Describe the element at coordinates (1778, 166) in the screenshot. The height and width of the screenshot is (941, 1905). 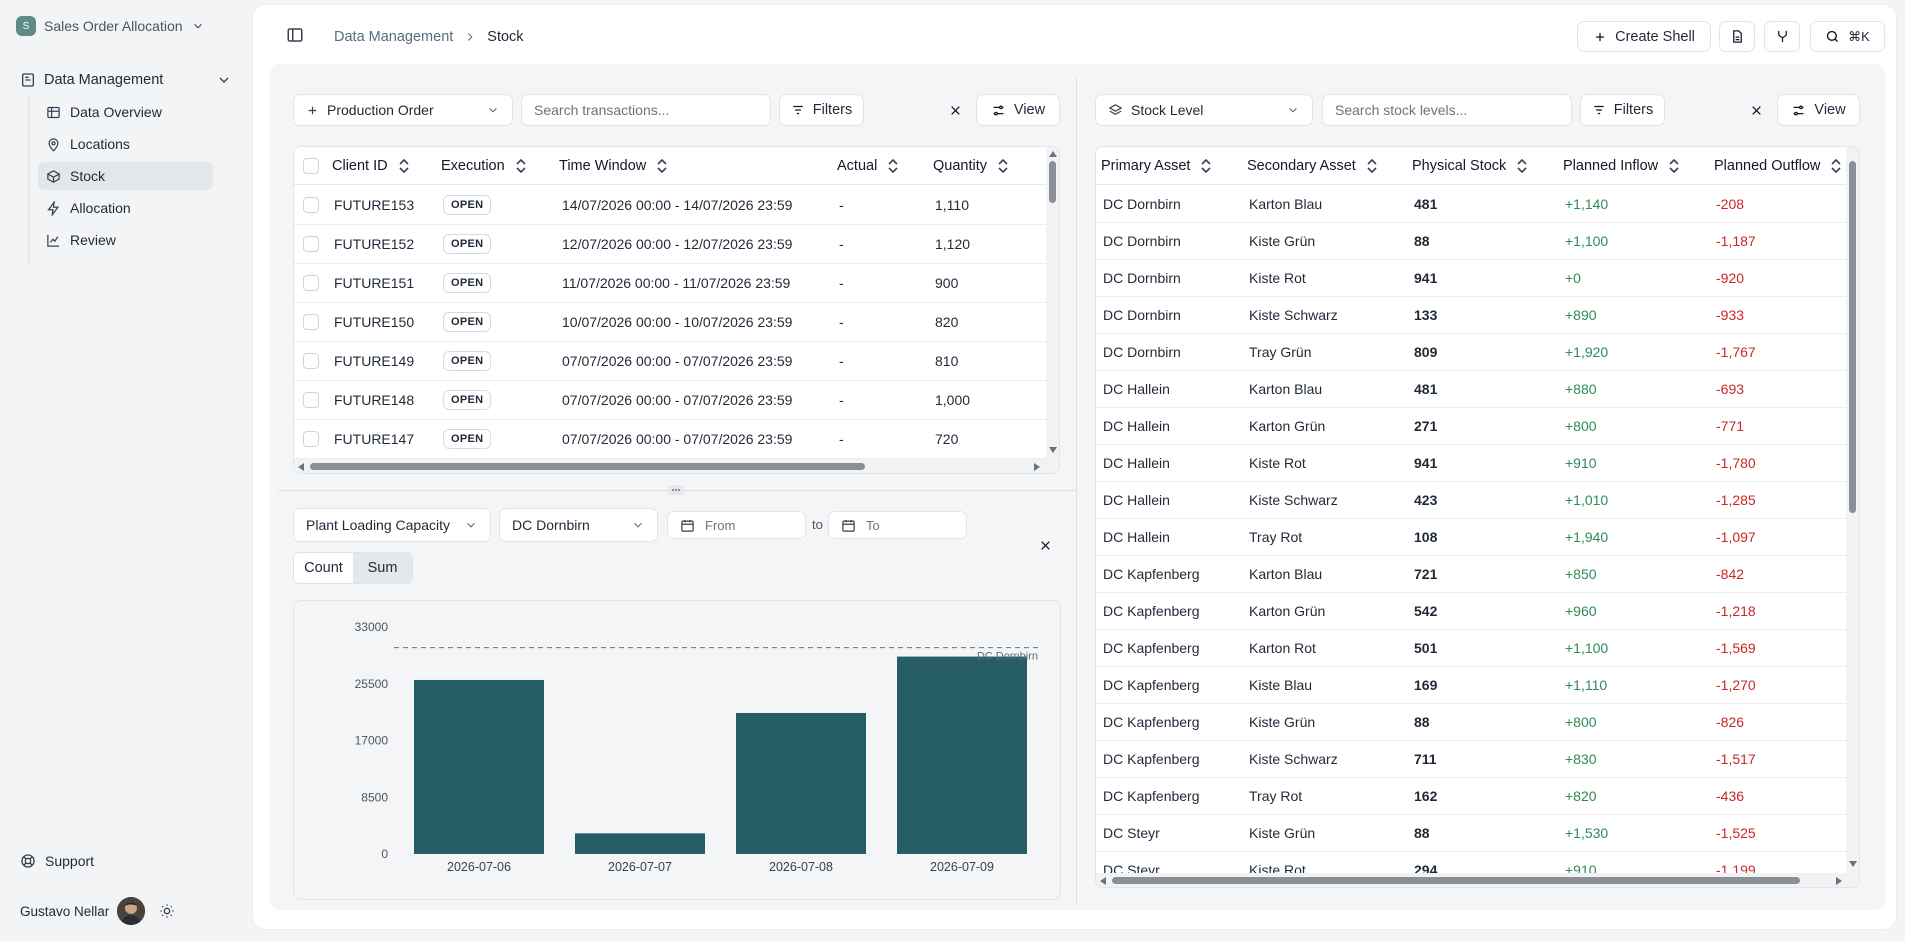
I see `column-header-planned-outflow: Planned Outflow` at that location.